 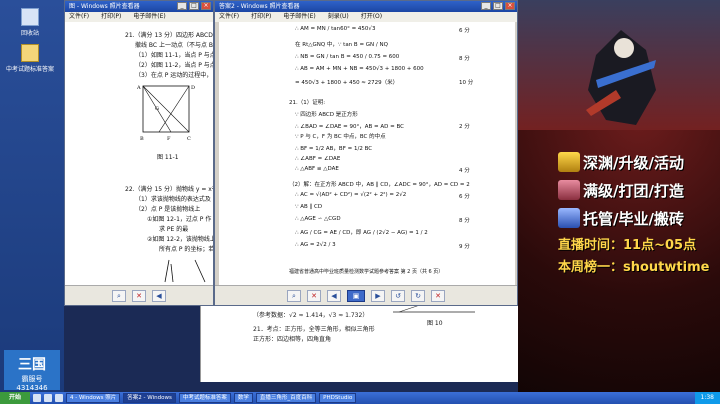 What do you see at coordinates (259, 6) in the screenshot?
I see `window-title: 答案2 - Windows 照片查看器` at bounding box center [259, 6].